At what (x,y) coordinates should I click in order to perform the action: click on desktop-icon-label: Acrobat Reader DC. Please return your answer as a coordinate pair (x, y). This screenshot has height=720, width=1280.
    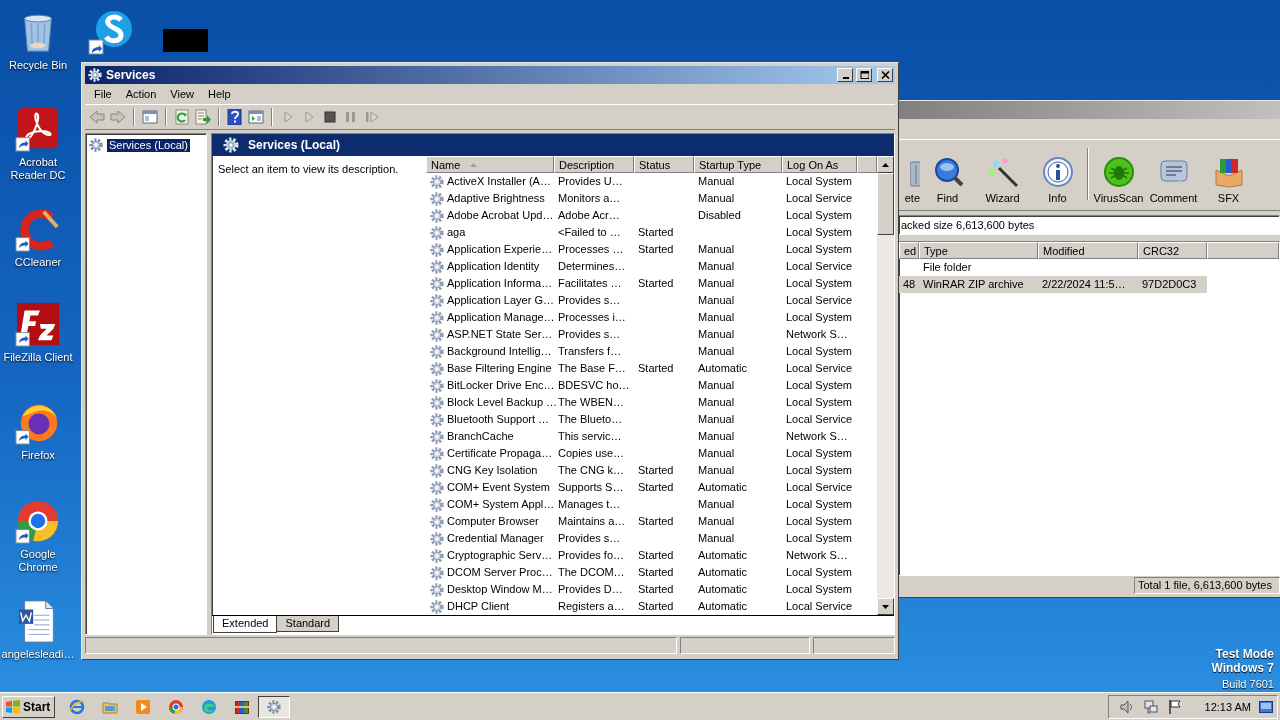
    Looking at the image, I should click on (38, 169).